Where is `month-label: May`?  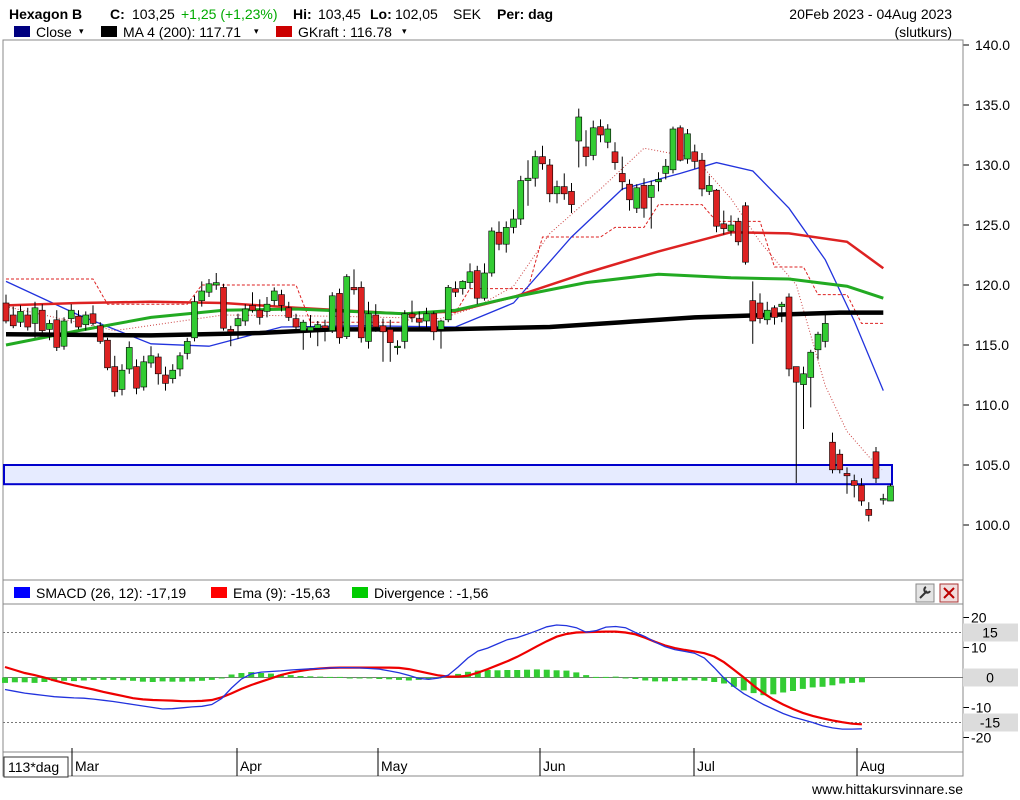 month-label: May is located at coordinates (394, 766).